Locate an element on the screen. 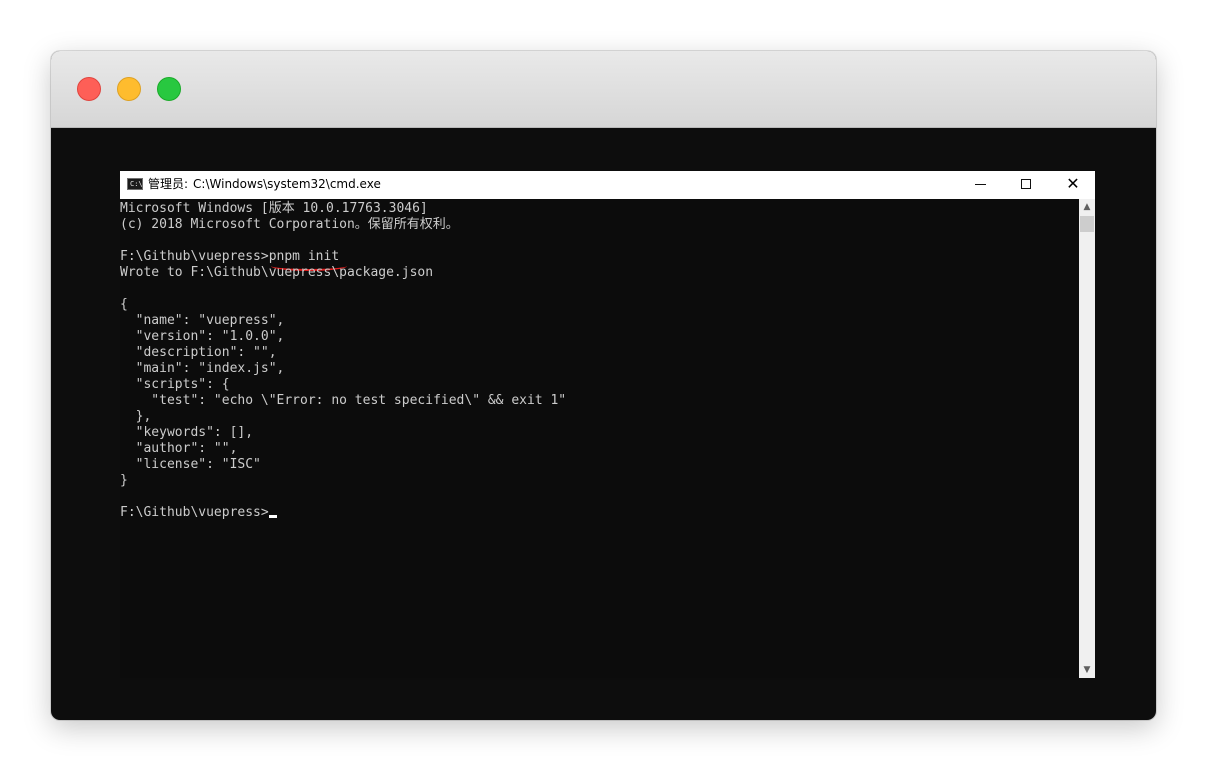 The width and height of the screenshot is (1207, 772). window-title-prefix: 管理员: is located at coordinates (168, 184).